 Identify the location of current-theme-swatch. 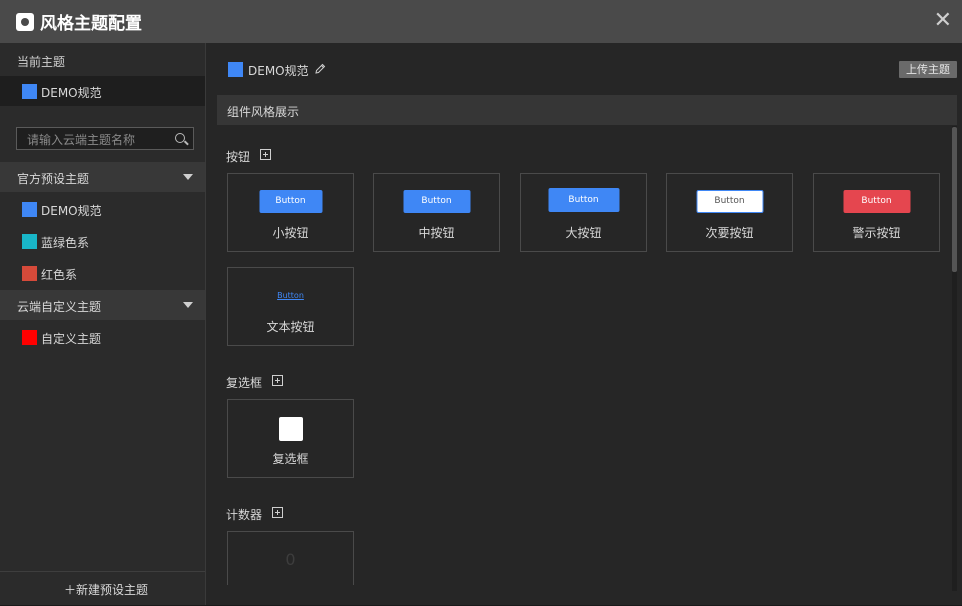
(29, 91).